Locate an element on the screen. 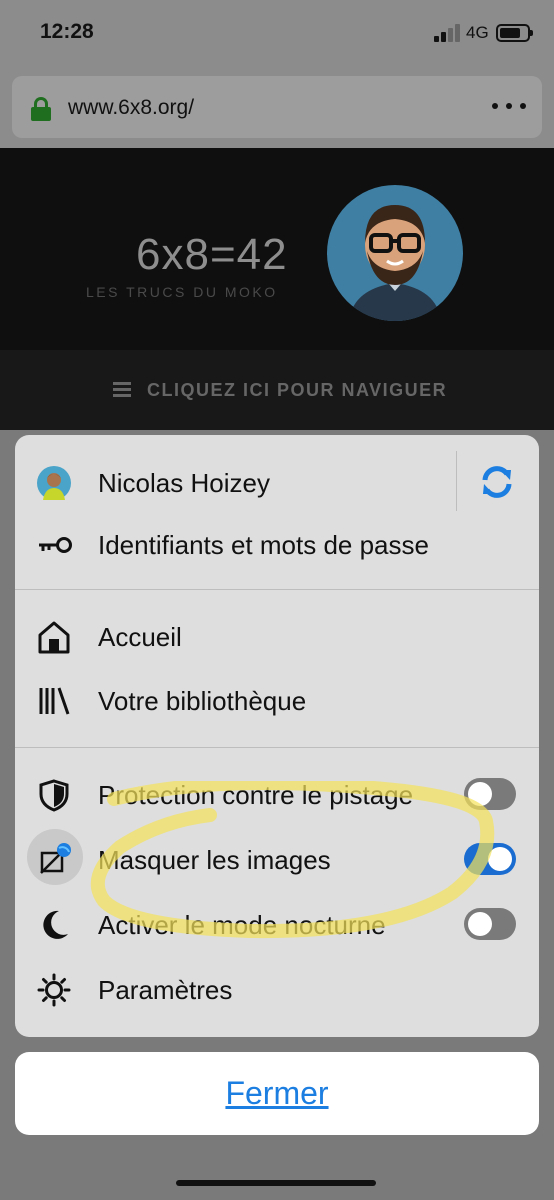 Image resolution: width=554 pixels, height=1200 pixels. status-bar: 12:28 4G is located at coordinates (277, 35).